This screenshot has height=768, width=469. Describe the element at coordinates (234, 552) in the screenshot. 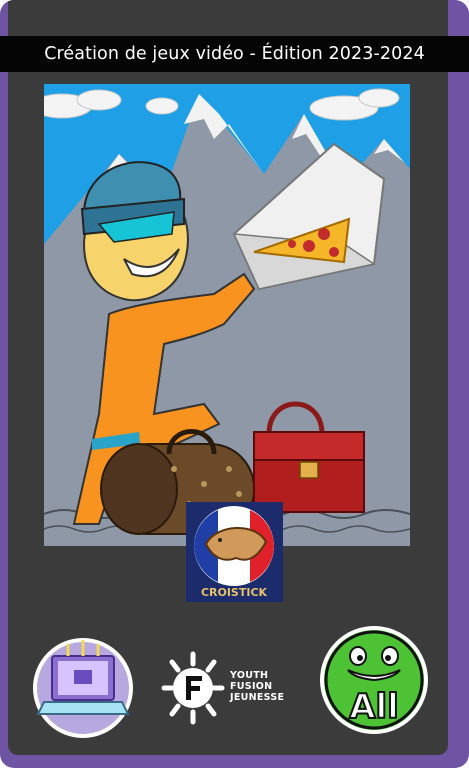

I see `croistick-badge: CROISTICK` at that location.